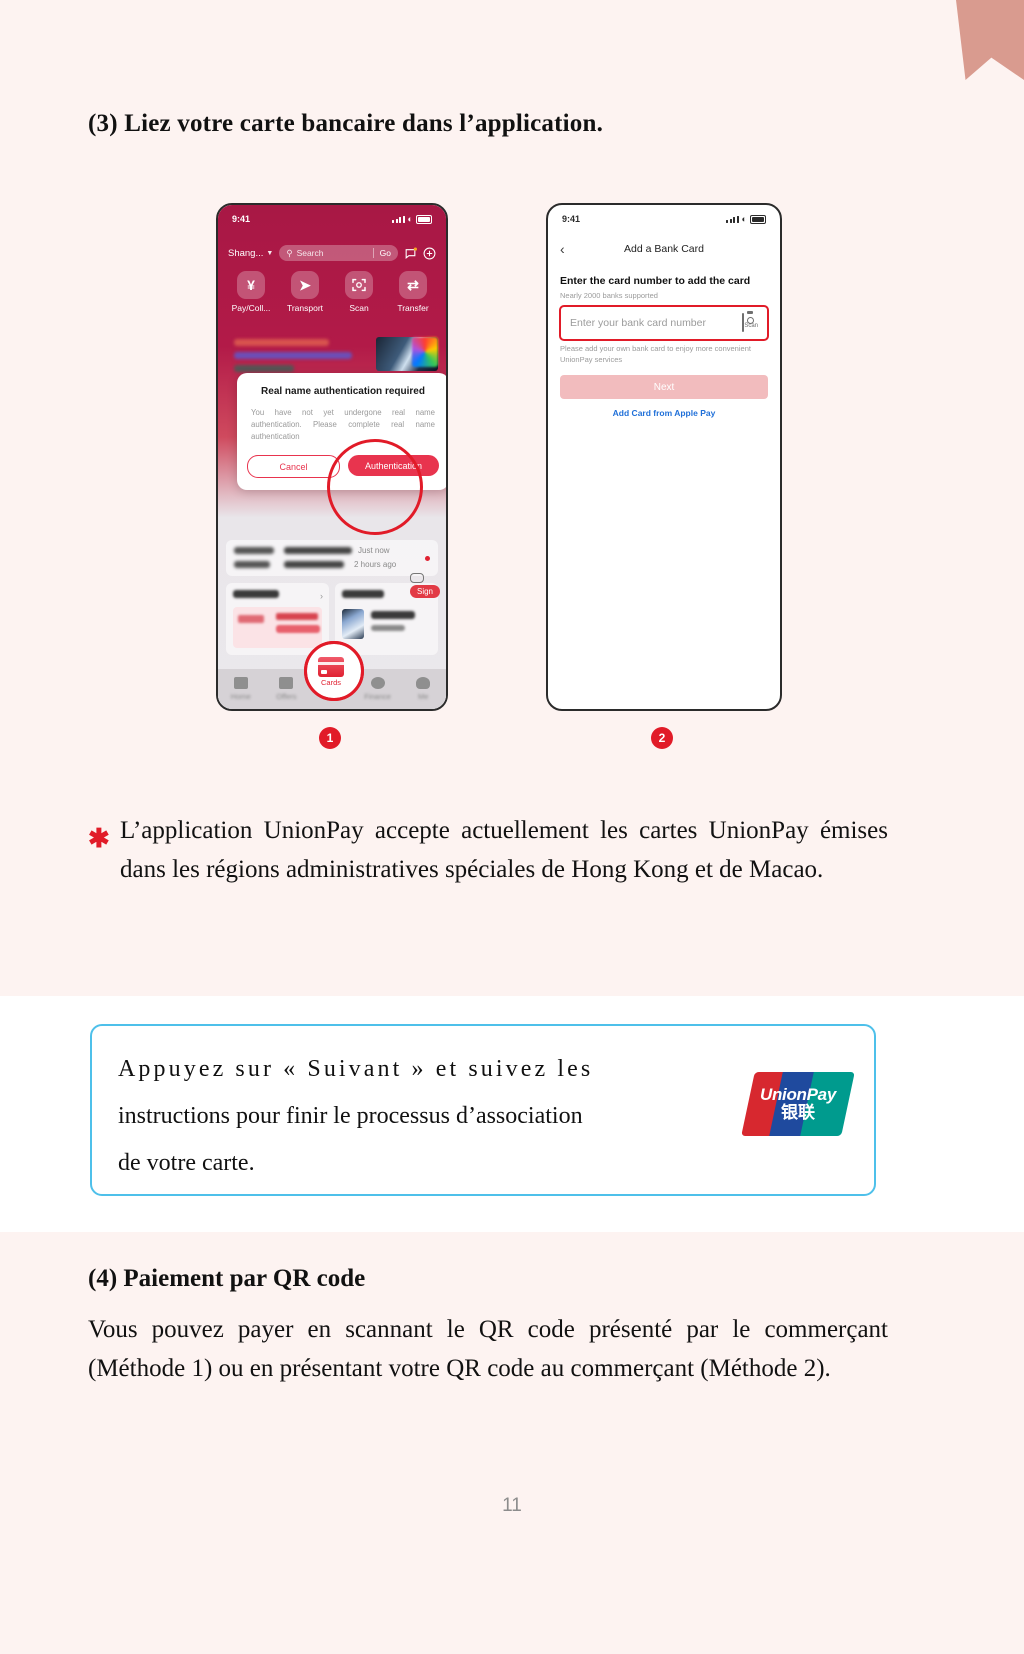 This screenshot has height=1654, width=1024. What do you see at coordinates (990, 40) in the screenshot?
I see `corner-decoration` at bounding box center [990, 40].